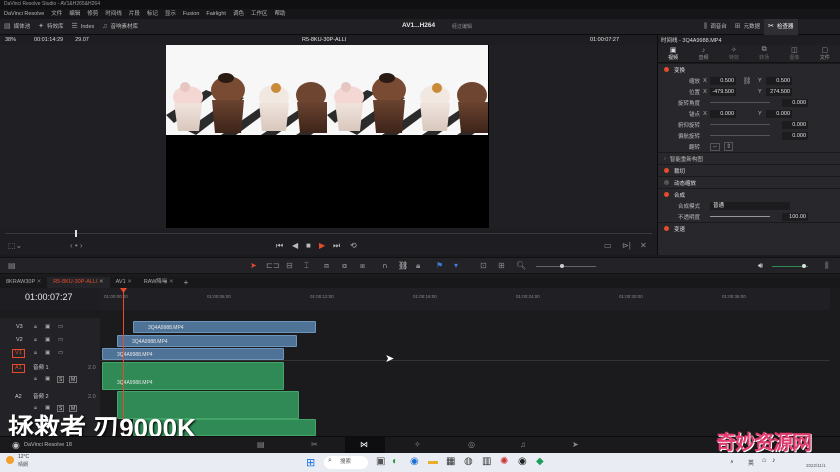  I want to click on tab-file: ▢ 文件, so click(825, 53).